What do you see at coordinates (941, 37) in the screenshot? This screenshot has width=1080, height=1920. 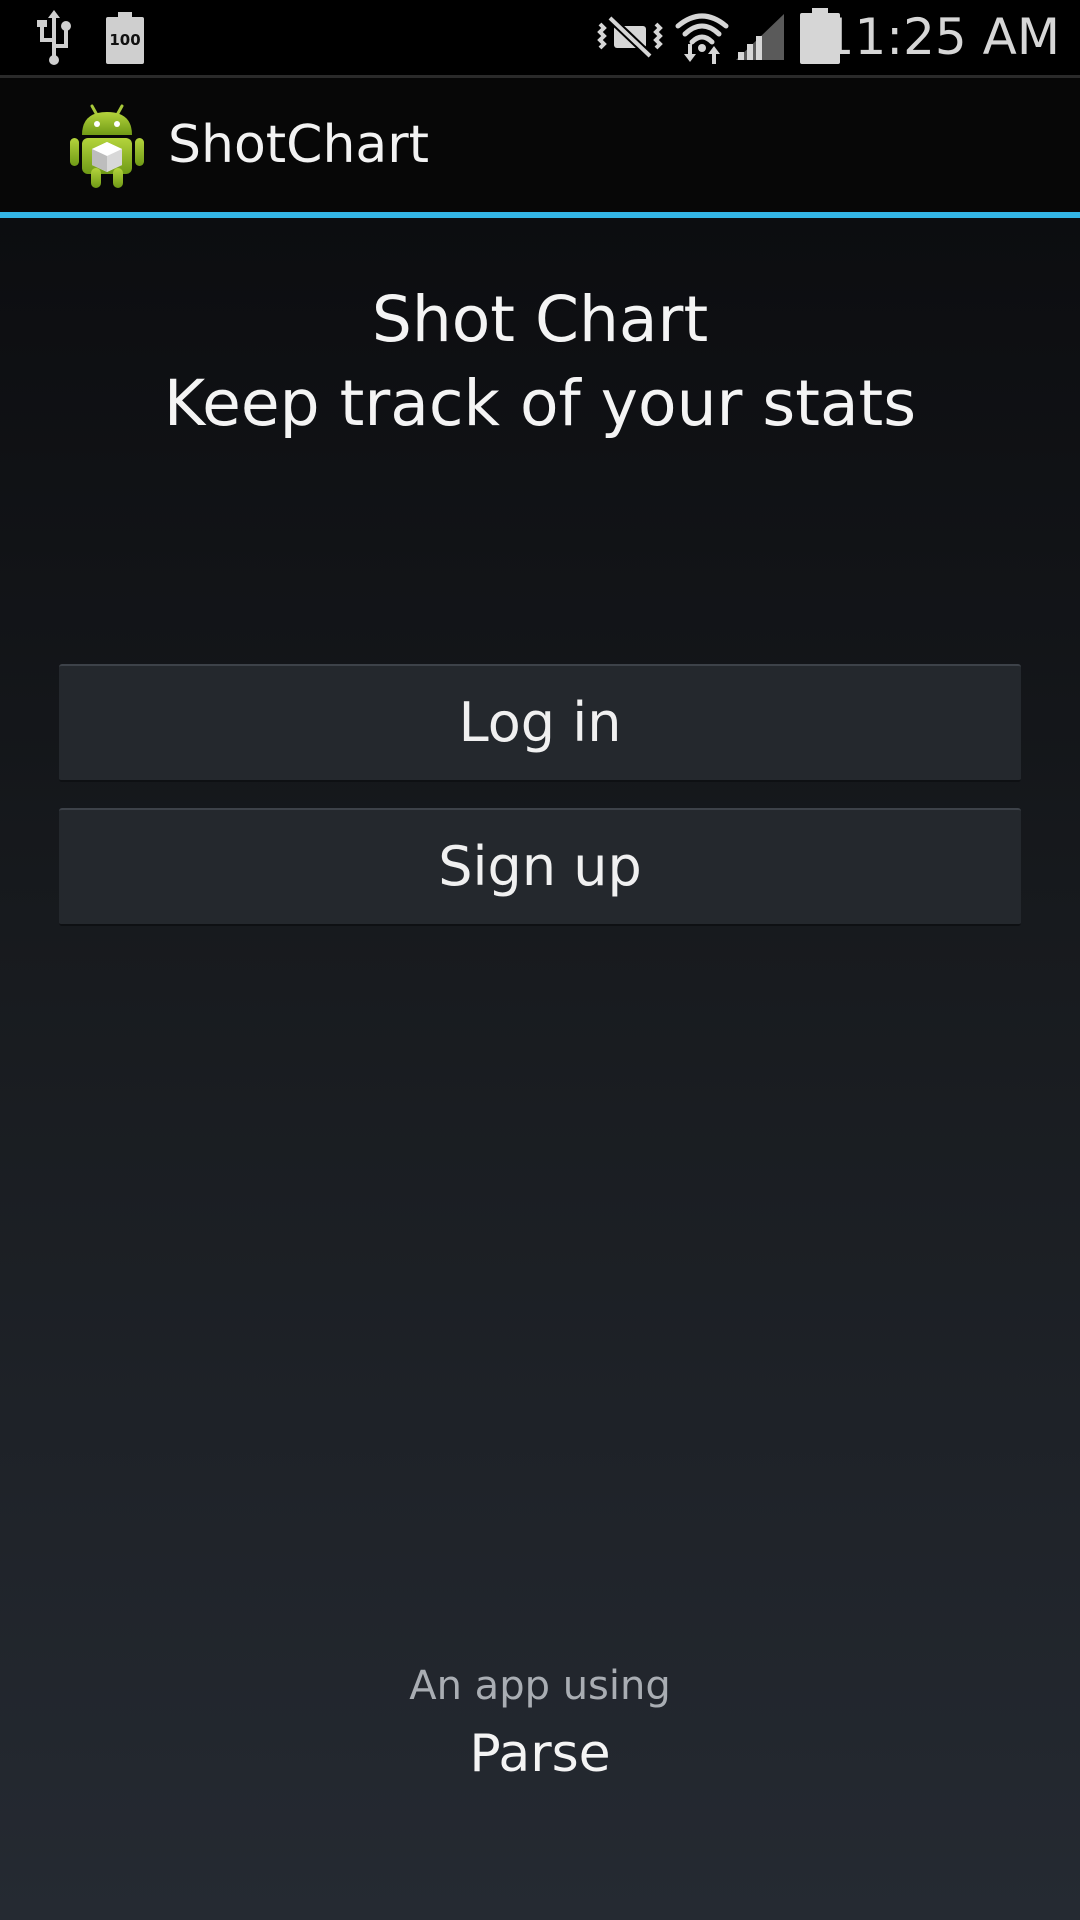 I see `status-clock: 11:25 AM` at bounding box center [941, 37].